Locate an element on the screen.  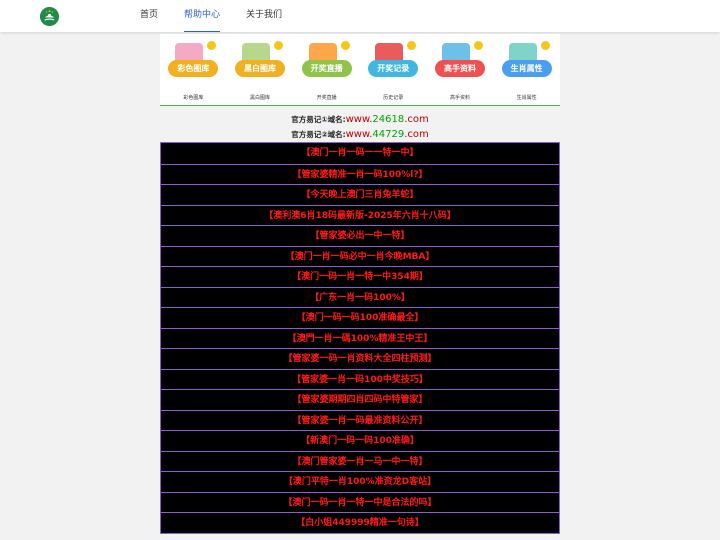
domain-line-2: 官方易记②域名:www.44729.com is located at coordinates (360, 134).